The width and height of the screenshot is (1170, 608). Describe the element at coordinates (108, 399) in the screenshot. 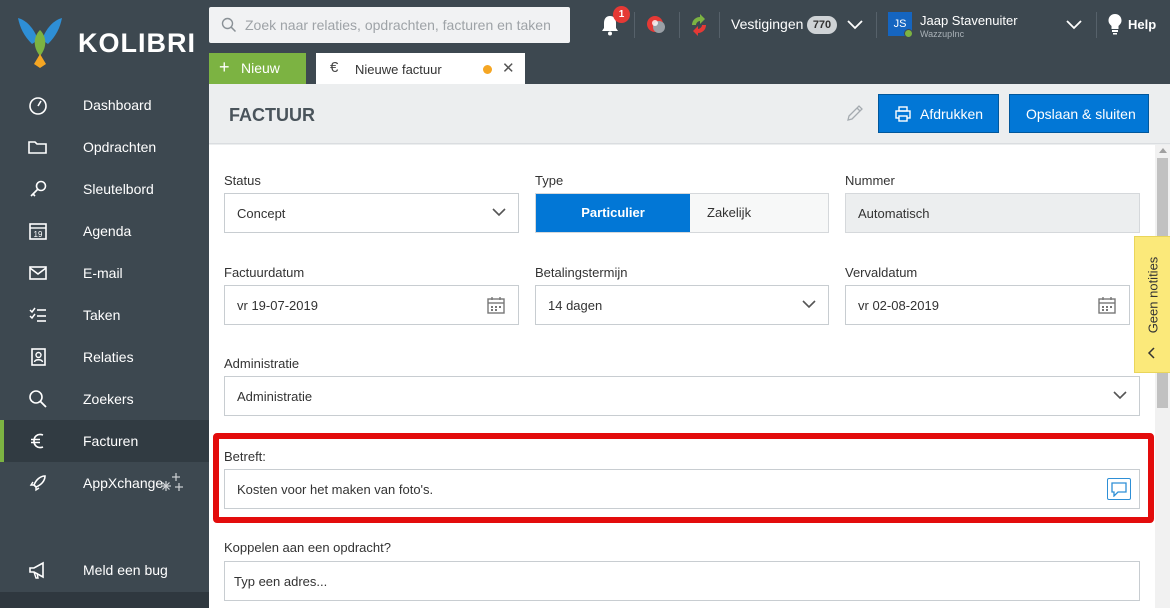

I see `sidebar-item-label: Zoekers` at that location.